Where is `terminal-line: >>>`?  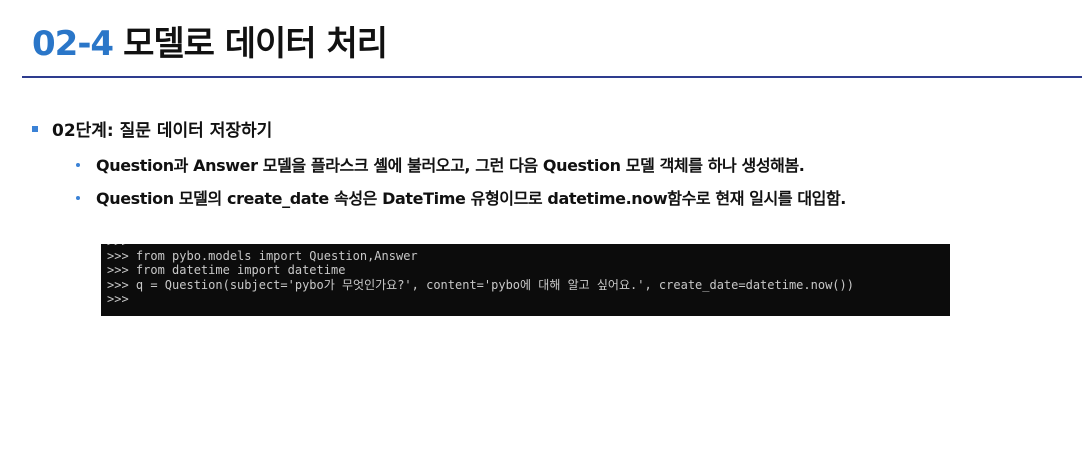
terminal-line: >>> is located at coordinates (118, 299).